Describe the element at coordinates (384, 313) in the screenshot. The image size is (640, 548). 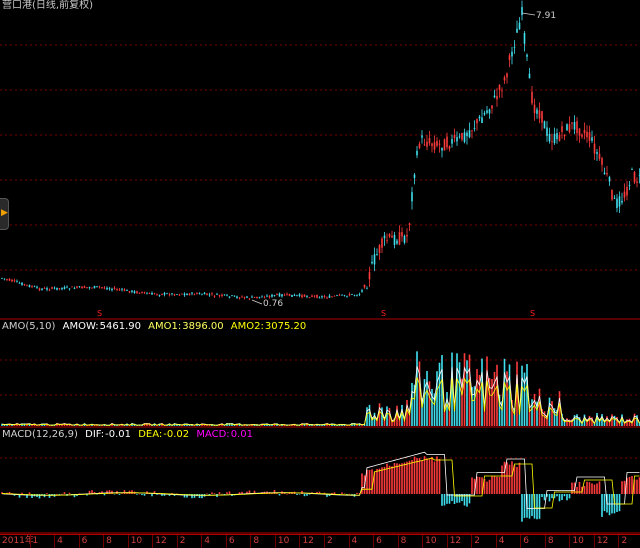
I see `s-marker: S` at that location.